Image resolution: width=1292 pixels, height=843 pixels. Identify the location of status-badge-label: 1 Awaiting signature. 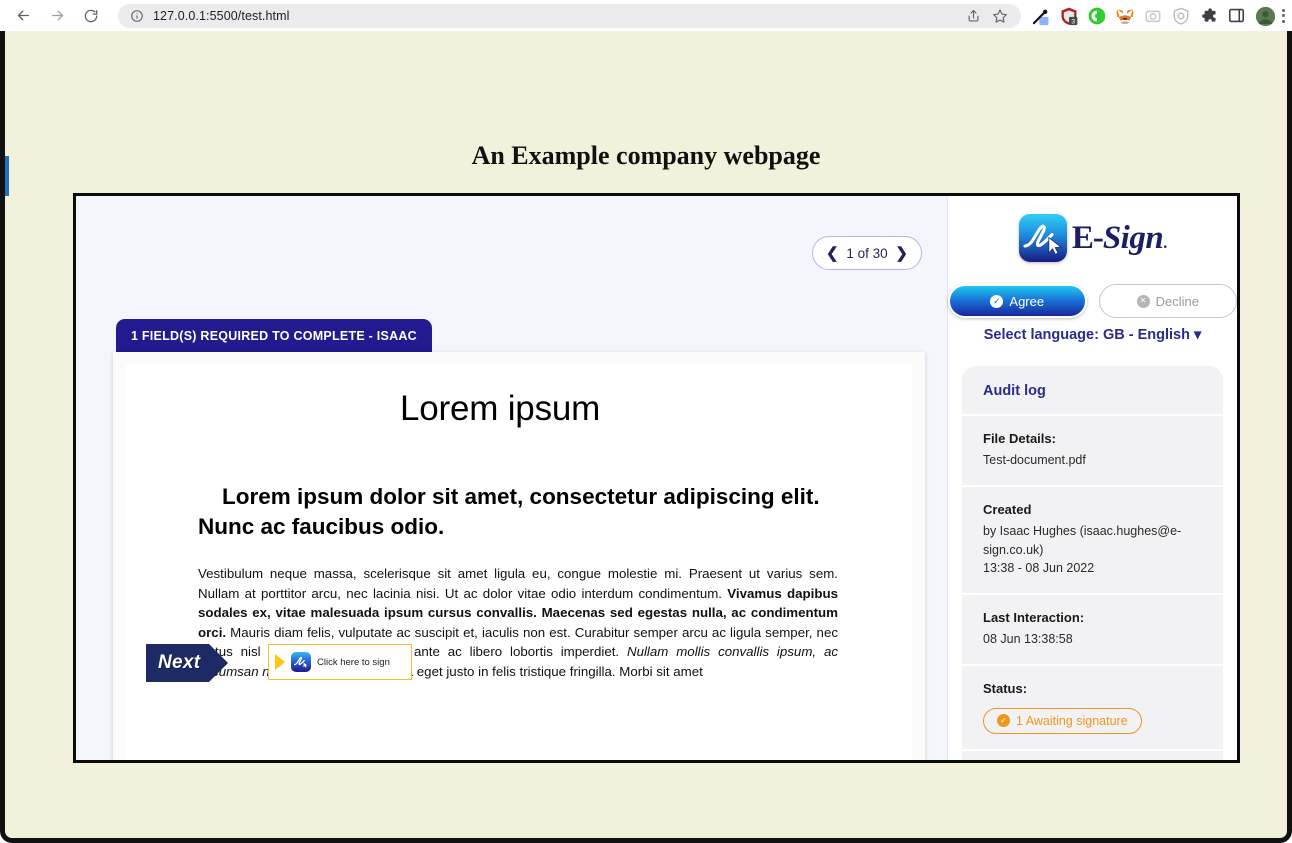
(1072, 720).